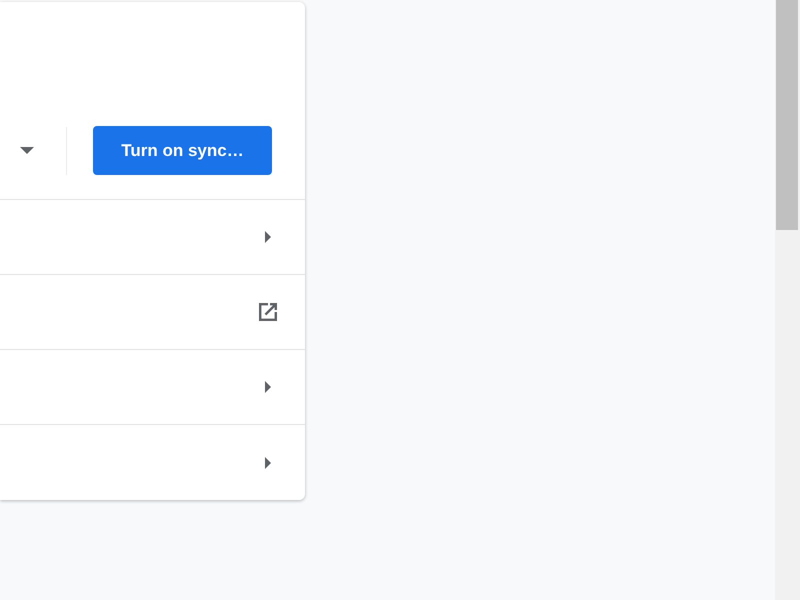 The height and width of the screenshot is (600, 800). Describe the element at coordinates (787, 300) in the screenshot. I see `scrollbar` at that location.